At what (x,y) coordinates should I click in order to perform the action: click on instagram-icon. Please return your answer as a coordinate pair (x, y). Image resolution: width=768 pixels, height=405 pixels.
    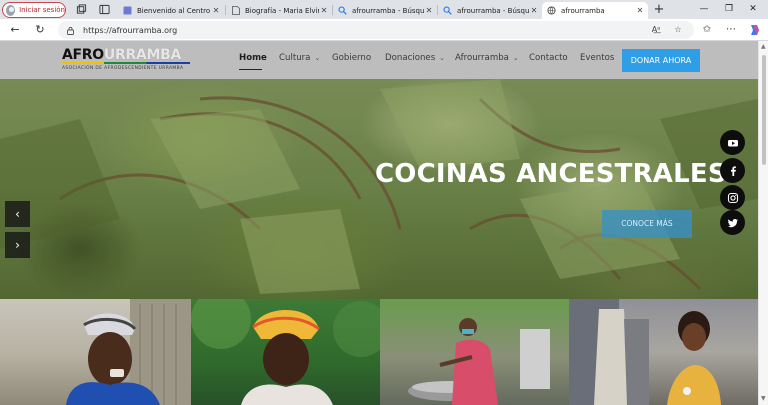
    Looking at the image, I should click on (732, 197).